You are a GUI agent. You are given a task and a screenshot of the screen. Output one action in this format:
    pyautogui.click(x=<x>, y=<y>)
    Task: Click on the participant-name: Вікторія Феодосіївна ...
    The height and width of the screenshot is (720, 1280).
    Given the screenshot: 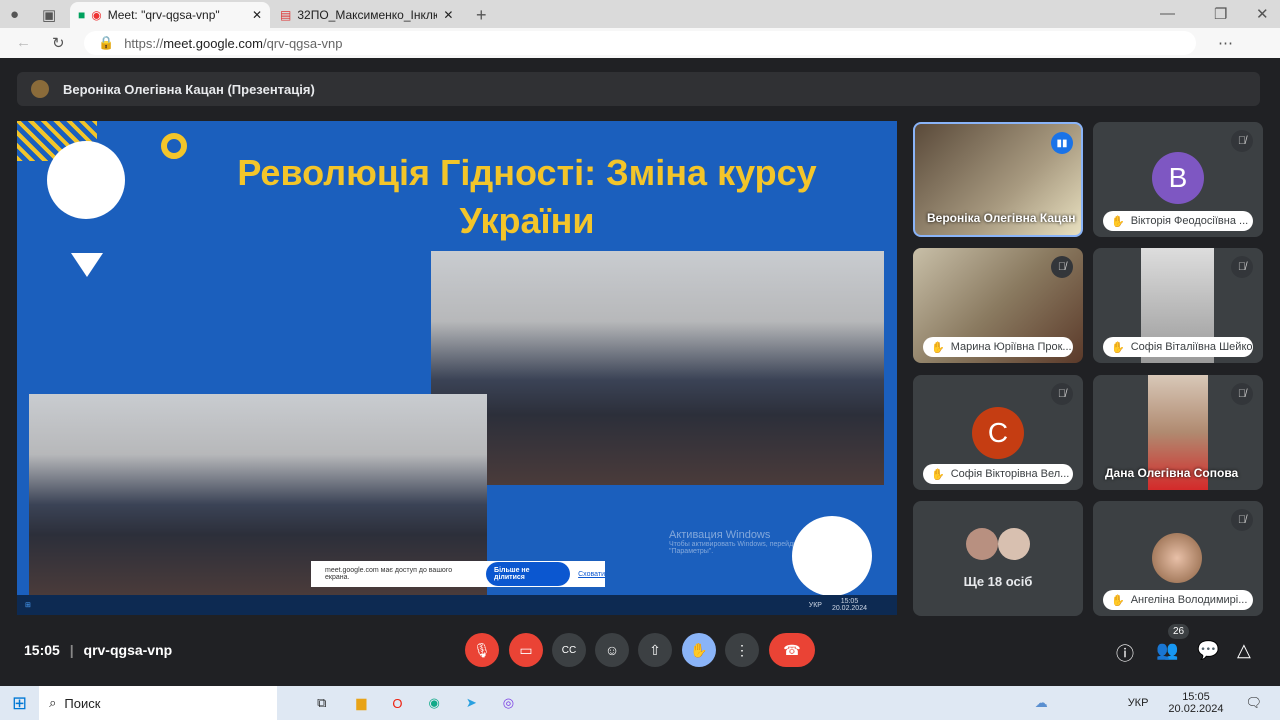 What is the action you would take?
    pyautogui.click(x=1189, y=221)
    